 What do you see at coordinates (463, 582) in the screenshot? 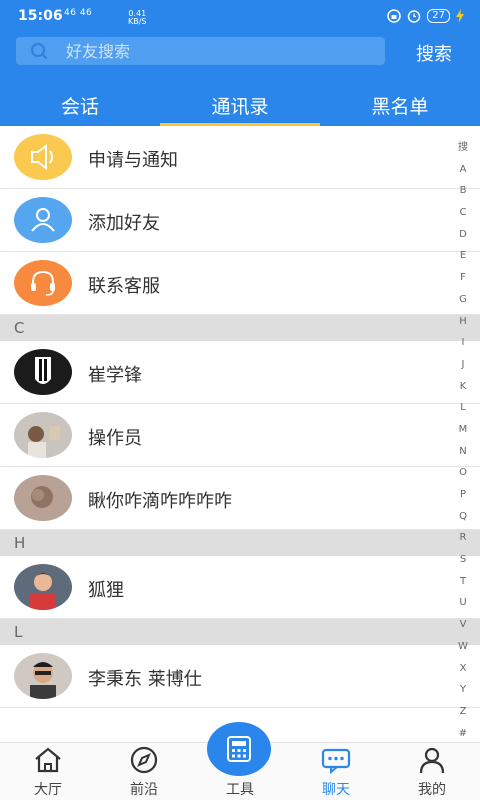
I see `index-letter: T` at bounding box center [463, 582].